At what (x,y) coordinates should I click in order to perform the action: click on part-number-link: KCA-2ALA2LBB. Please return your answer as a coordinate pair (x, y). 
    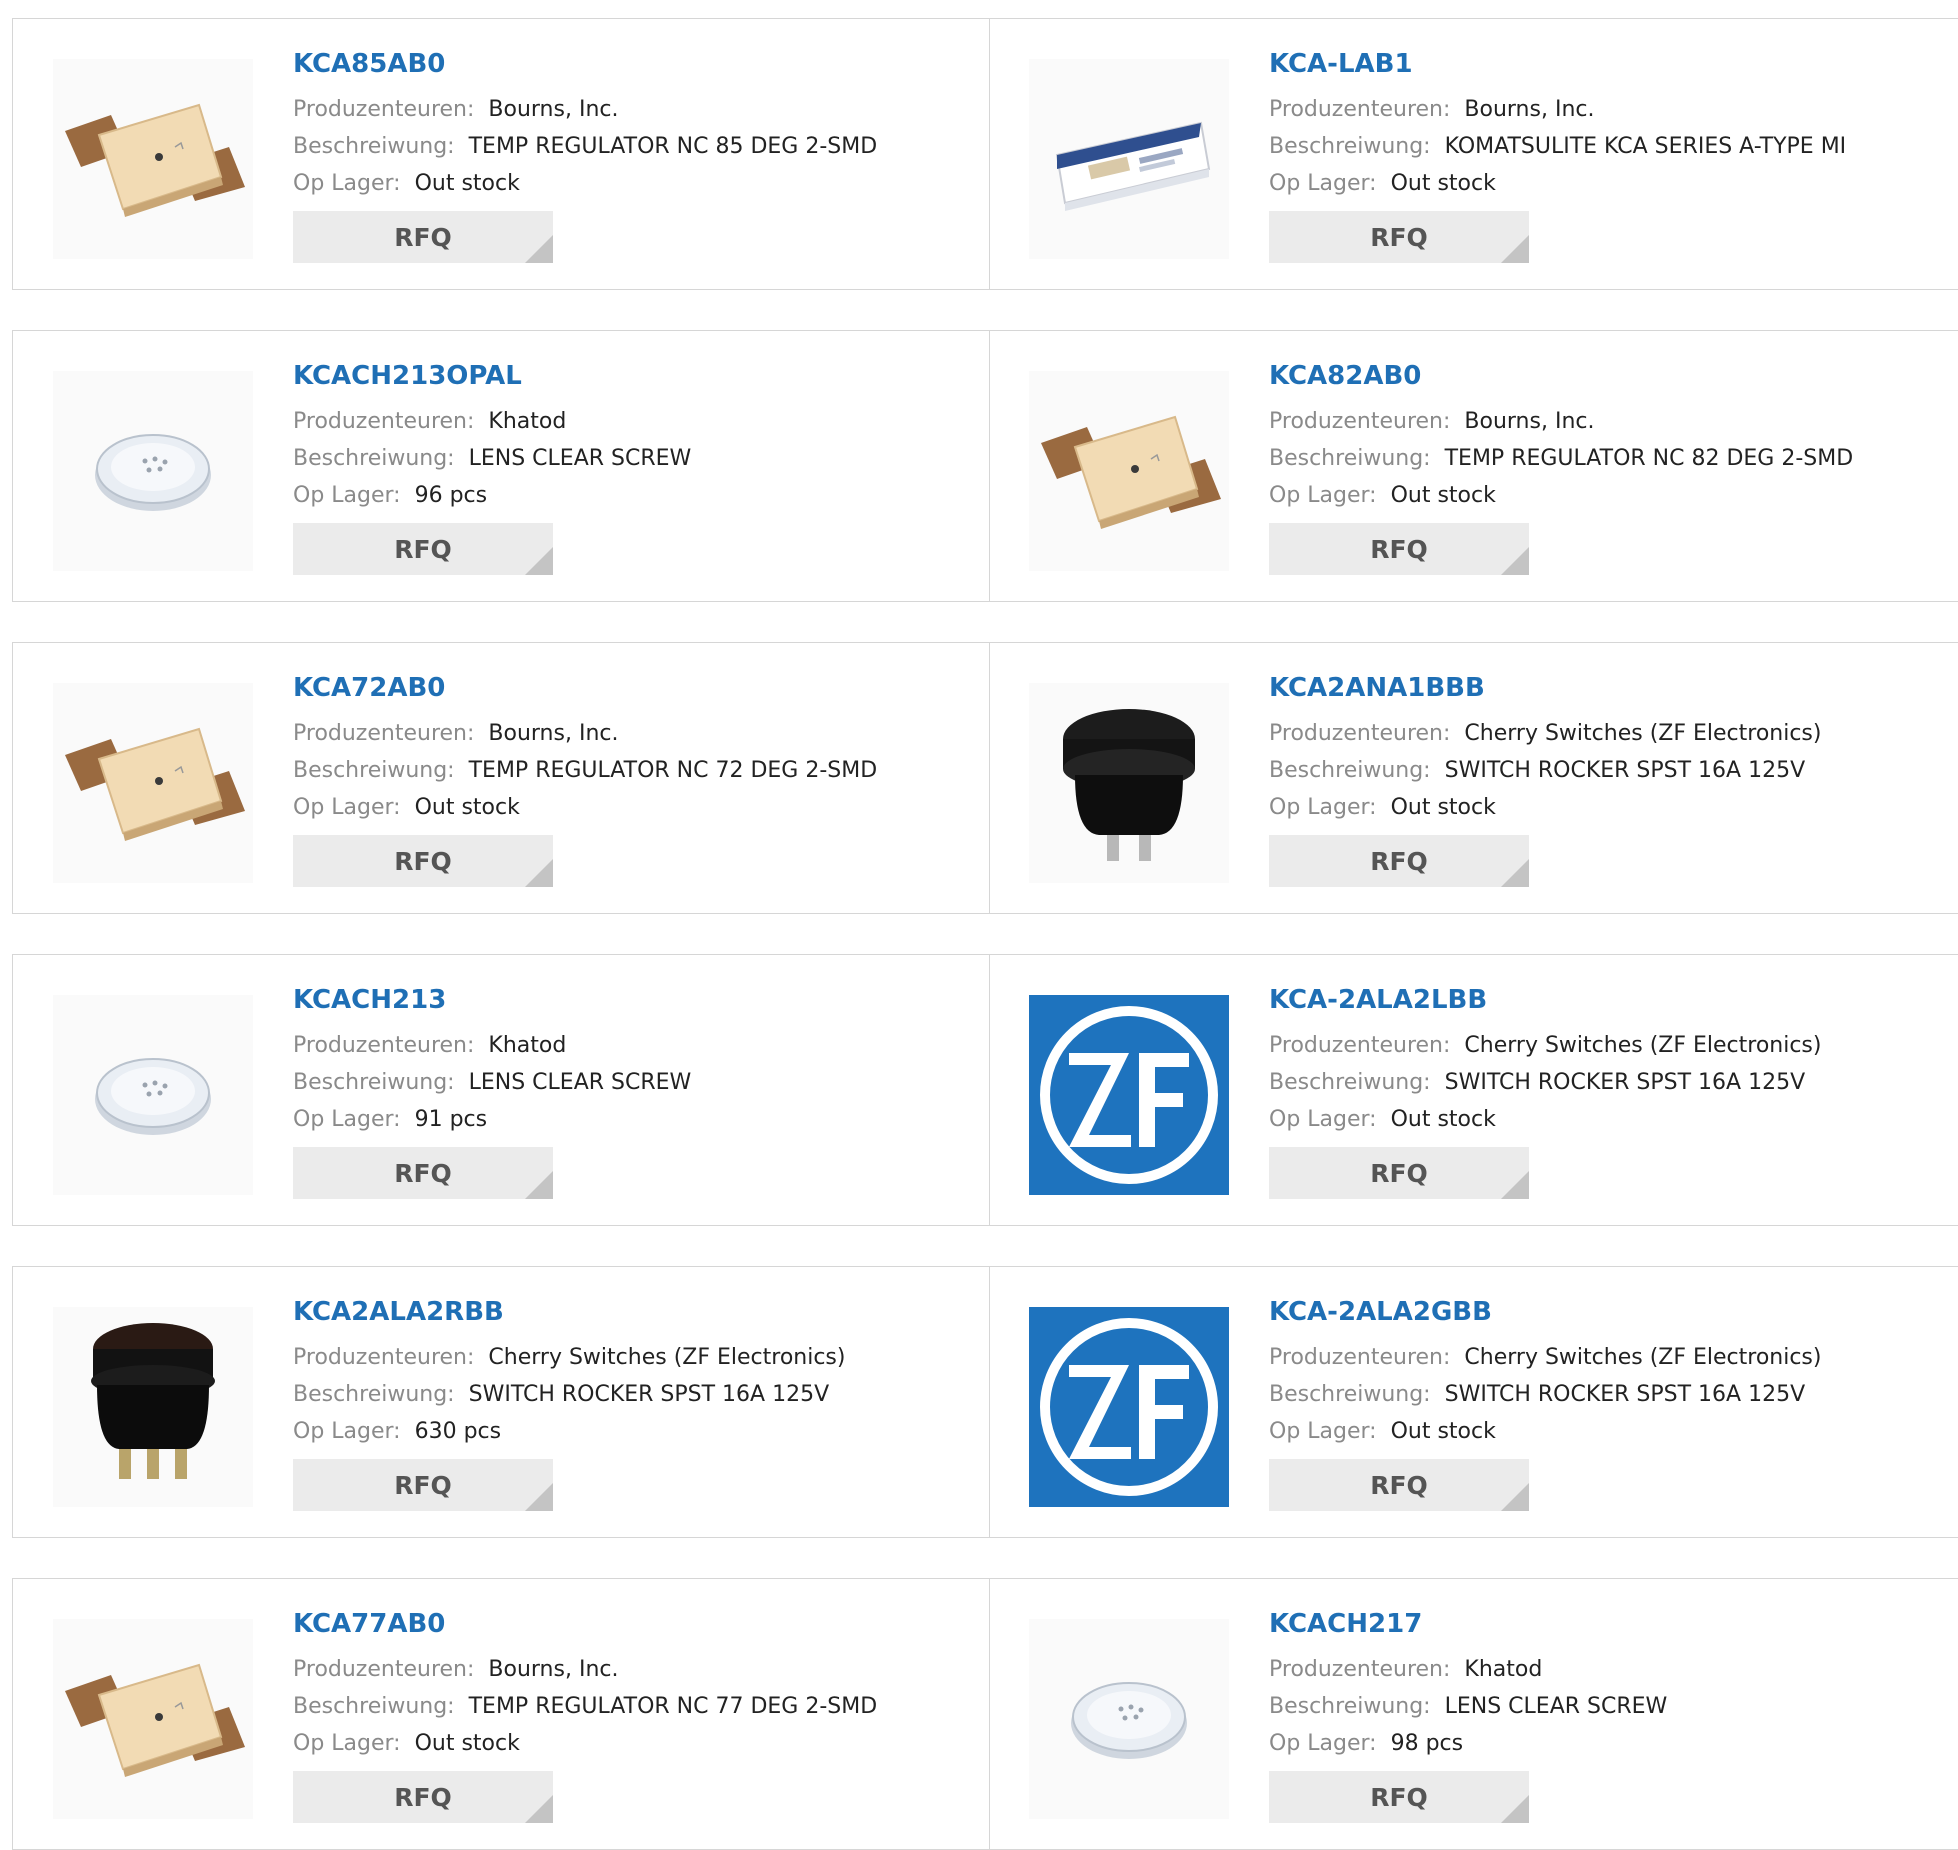
    Looking at the image, I should click on (1545, 1000).